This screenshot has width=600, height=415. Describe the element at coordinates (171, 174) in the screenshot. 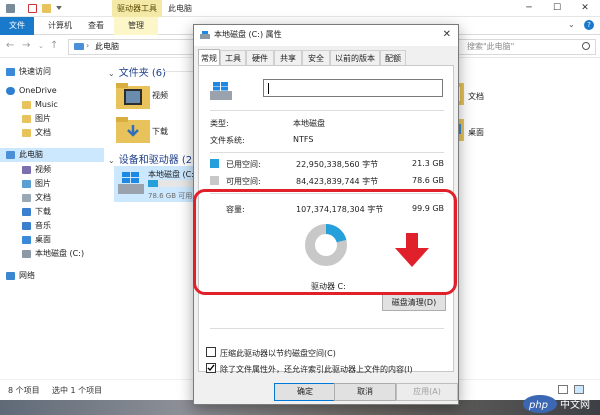

I see `drive-tile-name: 本地磁盘 (C:` at that location.